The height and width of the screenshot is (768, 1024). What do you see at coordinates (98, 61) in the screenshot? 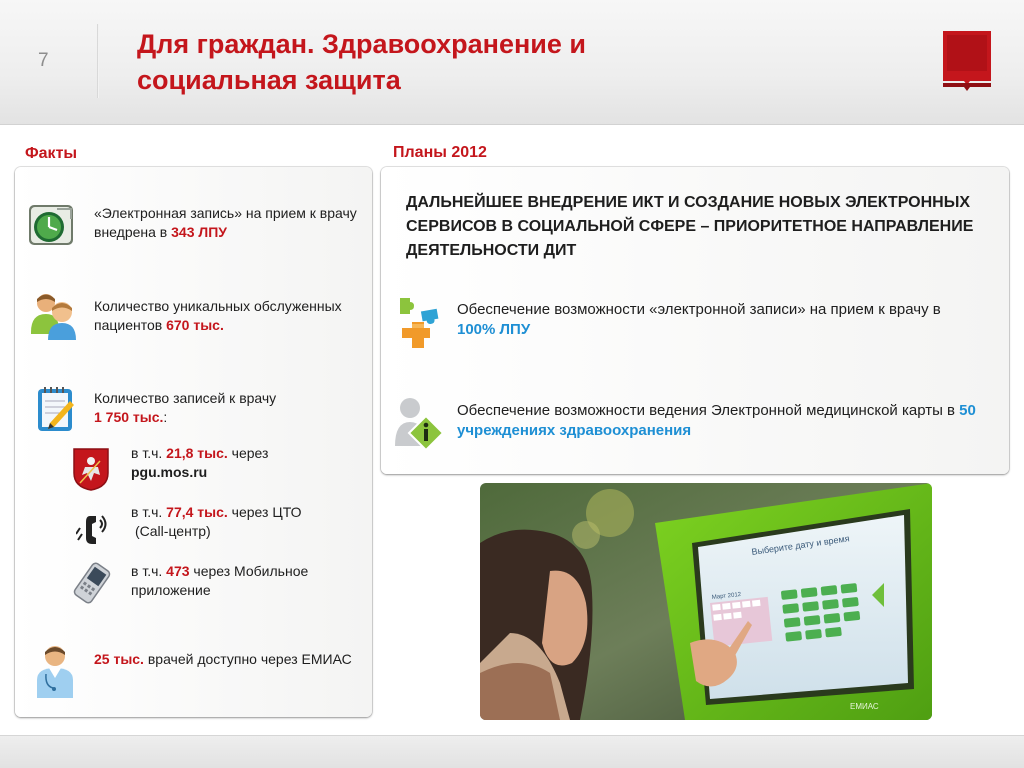
I see `header-divider` at bounding box center [98, 61].